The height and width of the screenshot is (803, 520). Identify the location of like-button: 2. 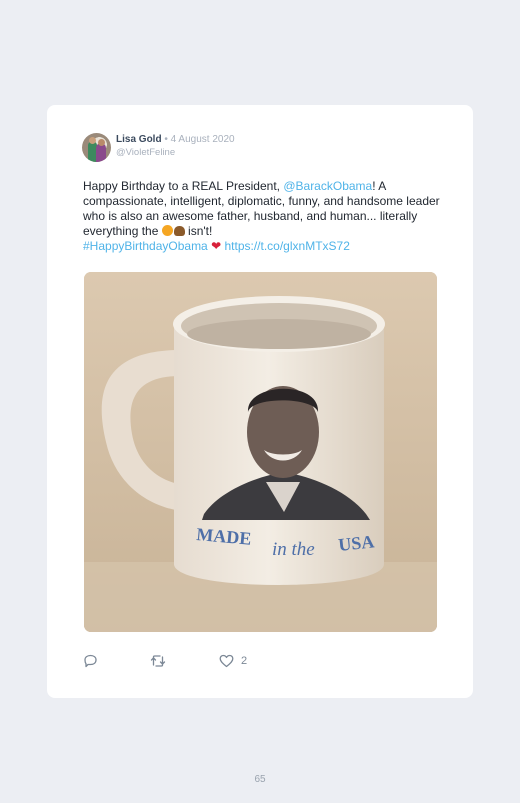
(233, 661).